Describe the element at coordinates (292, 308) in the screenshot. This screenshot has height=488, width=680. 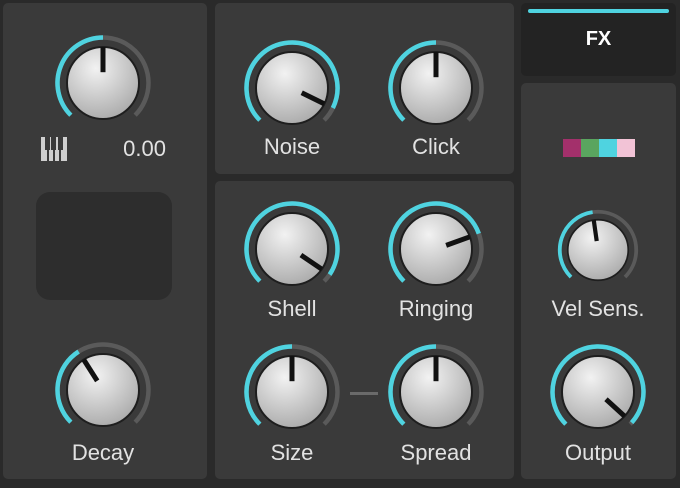
I see `shell-label: Shell` at that location.